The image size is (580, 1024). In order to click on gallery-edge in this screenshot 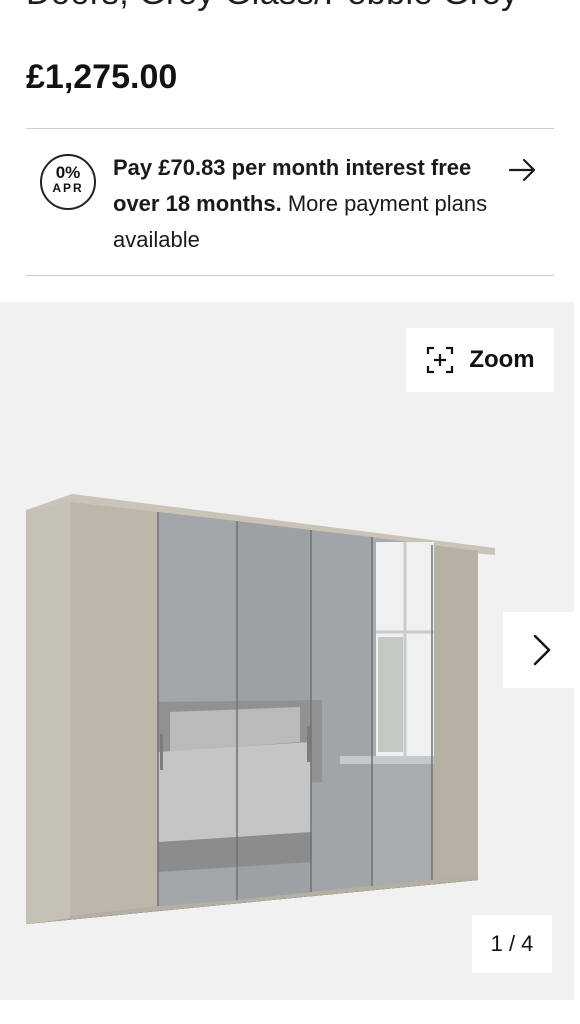, I will do `click(577, 651)`.